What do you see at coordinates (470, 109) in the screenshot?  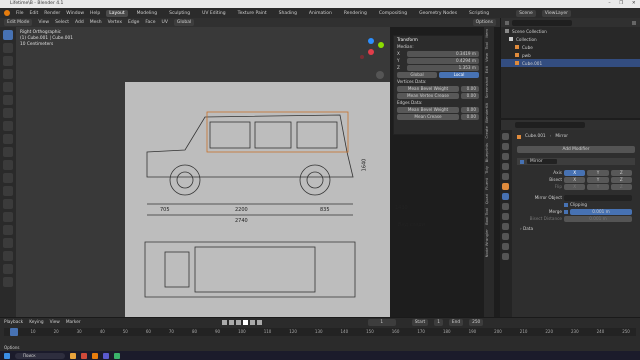 I see `edge-mean-bevel-weight-field: 0.00` at bounding box center [470, 109].